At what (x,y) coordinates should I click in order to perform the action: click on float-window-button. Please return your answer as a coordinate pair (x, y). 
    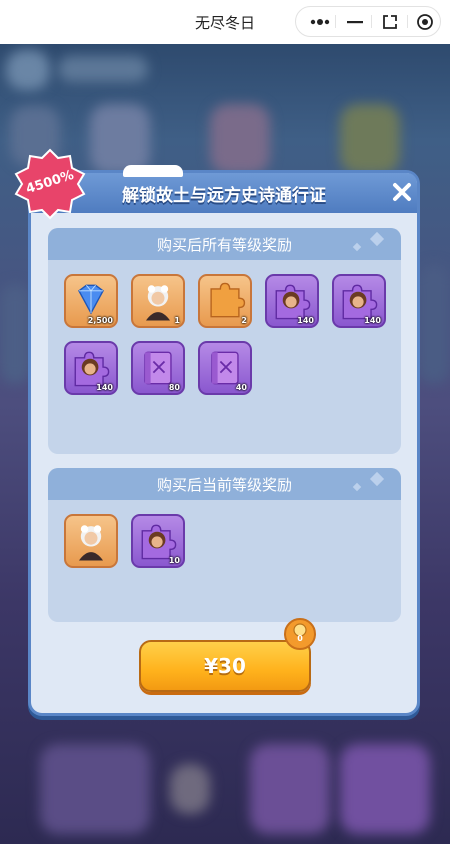
    Looking at the image, I should click on (390, 21).